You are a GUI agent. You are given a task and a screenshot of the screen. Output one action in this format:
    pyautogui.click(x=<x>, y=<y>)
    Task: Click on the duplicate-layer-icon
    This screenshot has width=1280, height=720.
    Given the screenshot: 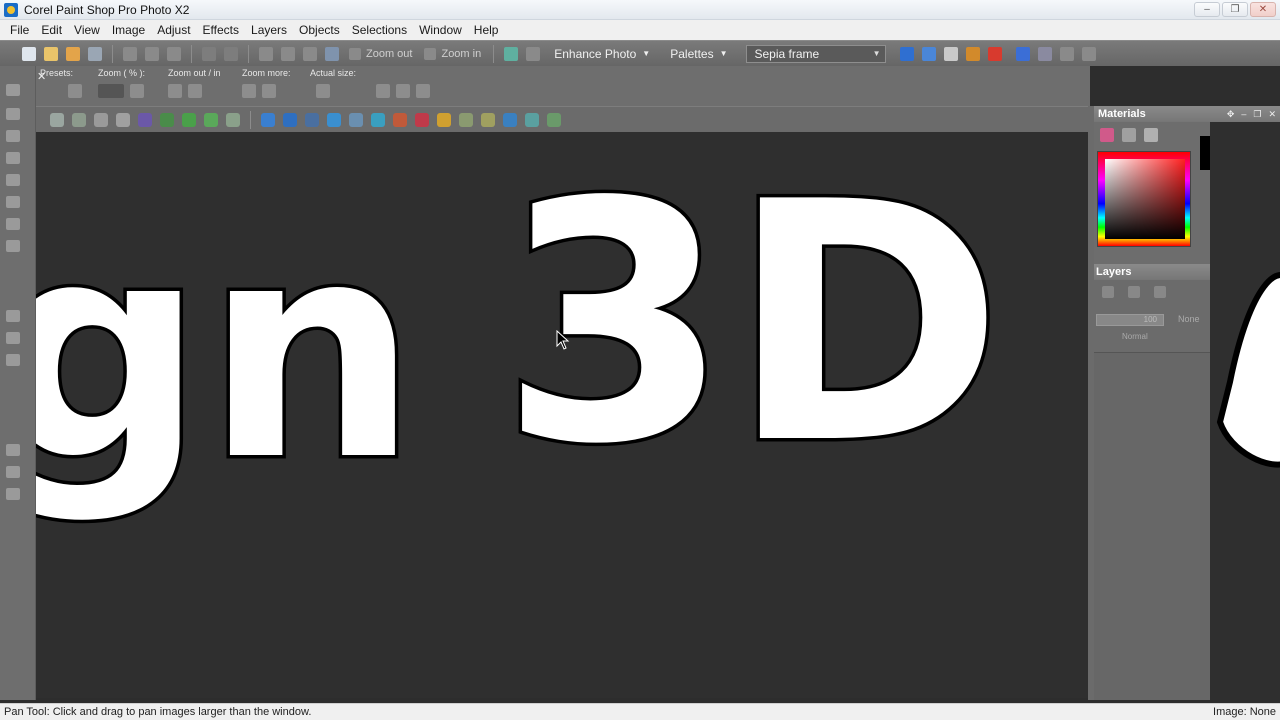 What is the action you would take?
    pyautogui.click(x=1134, y=292)
    